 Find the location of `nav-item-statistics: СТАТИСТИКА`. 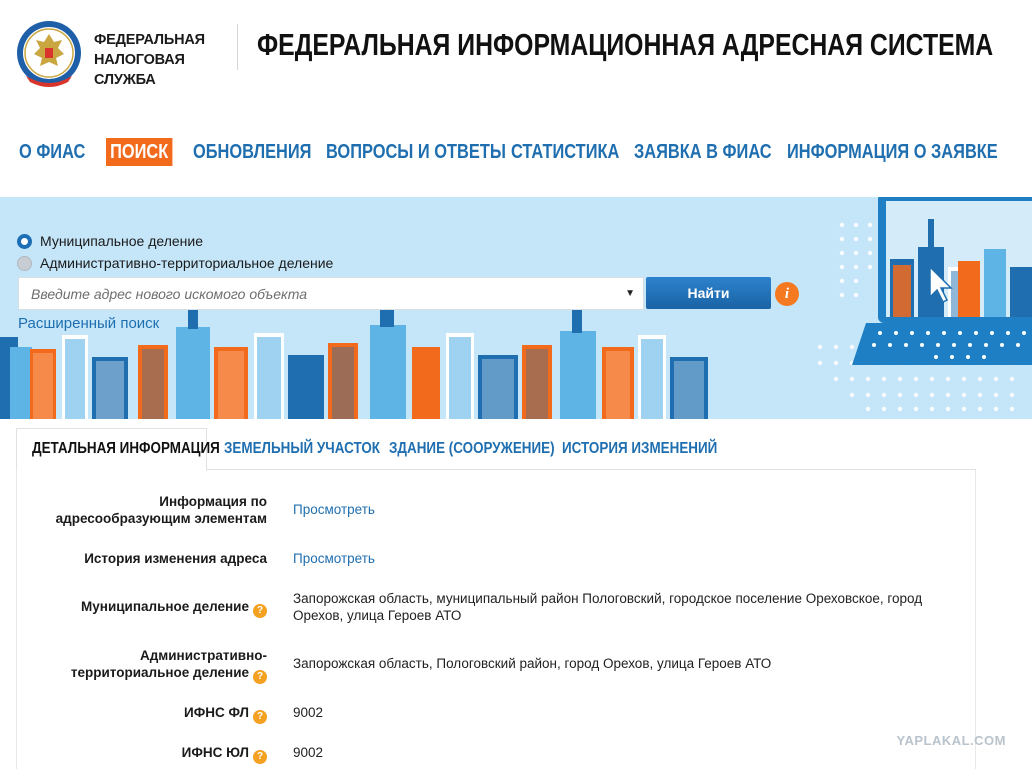

nav-item-statistics: СТАТИСТИКА is located at coordinates (565, 152).